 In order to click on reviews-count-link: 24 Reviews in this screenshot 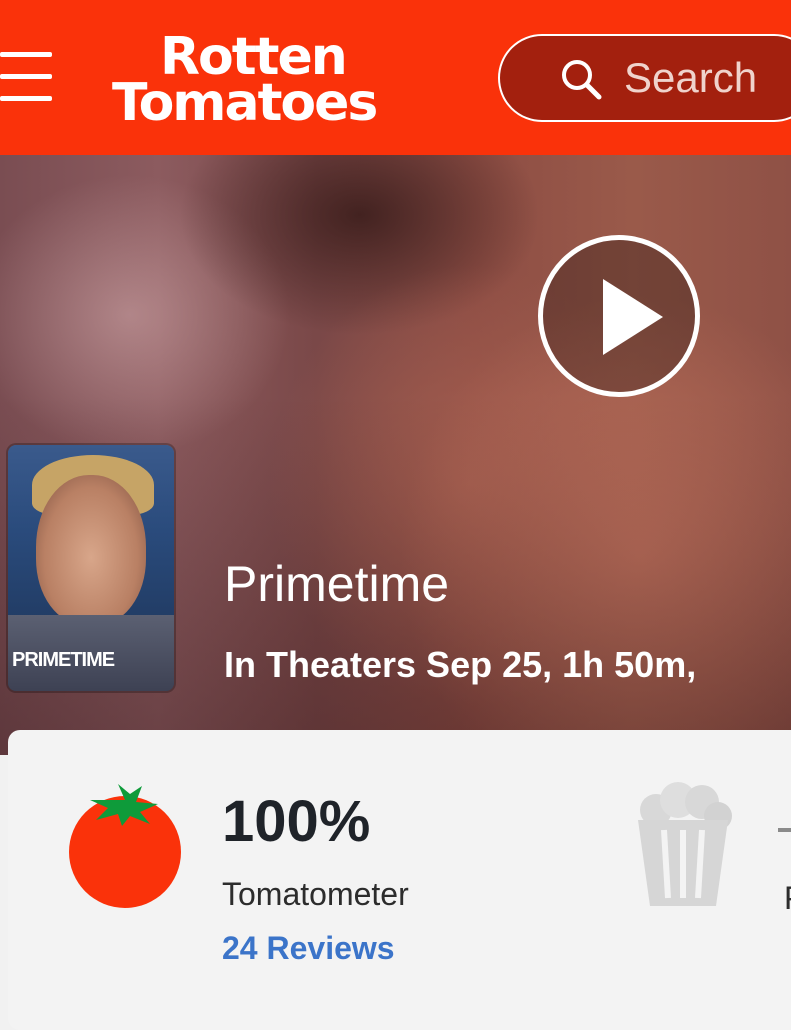, I will do `click(308, 948)`.